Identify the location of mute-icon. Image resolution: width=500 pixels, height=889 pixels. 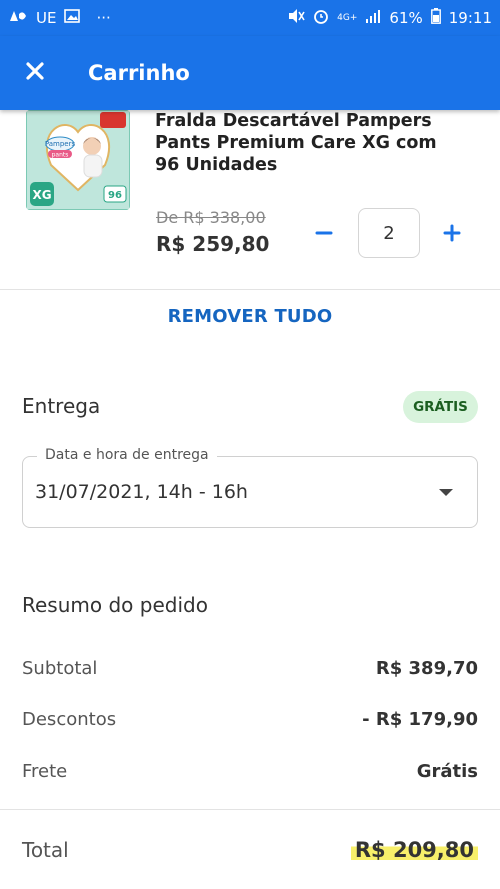
(296, 18).